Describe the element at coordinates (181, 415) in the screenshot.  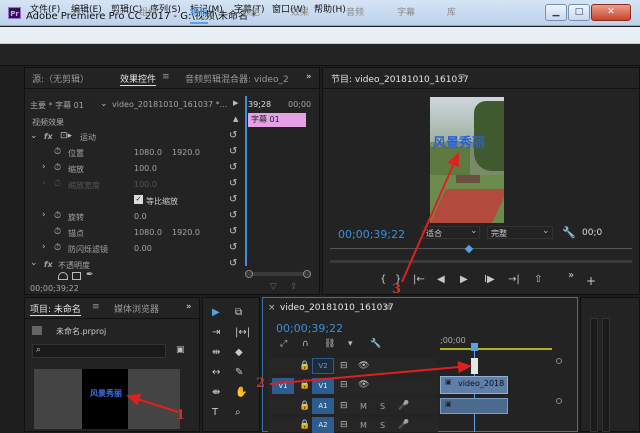
I see `annotation-label-1: 1` at that location.